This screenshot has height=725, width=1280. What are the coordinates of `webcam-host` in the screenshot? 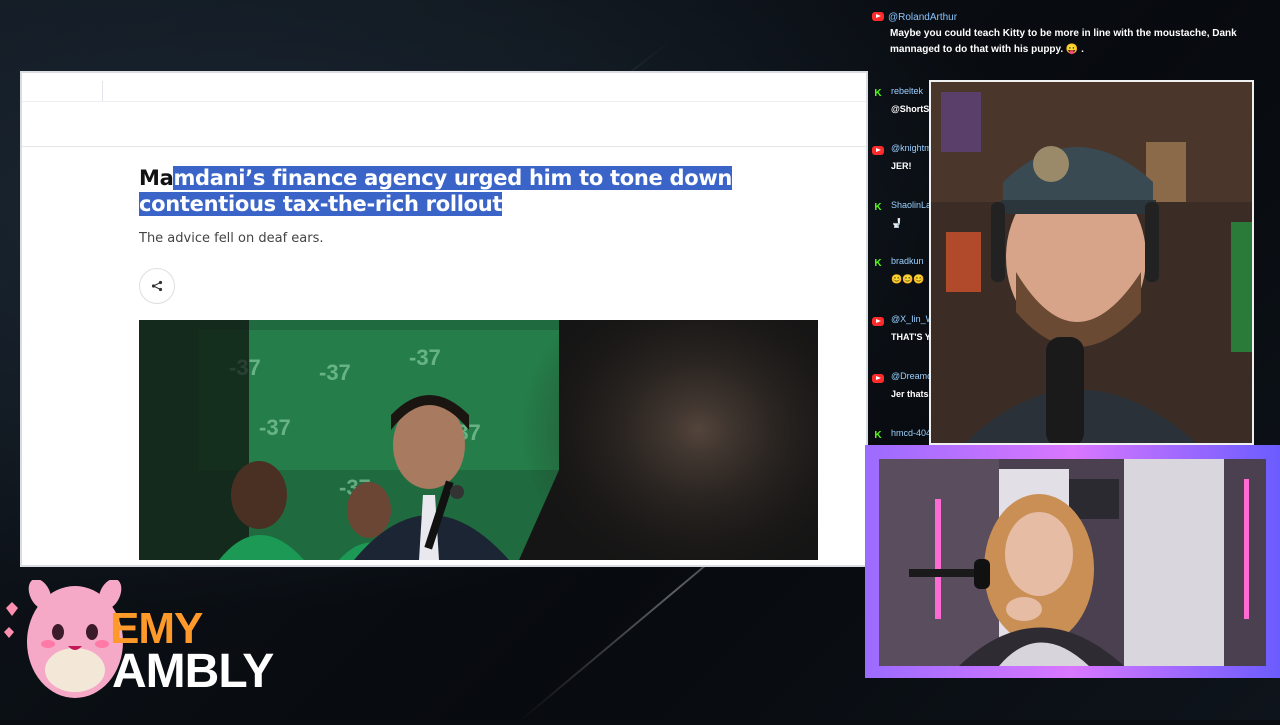 It's located at (1091, 262).